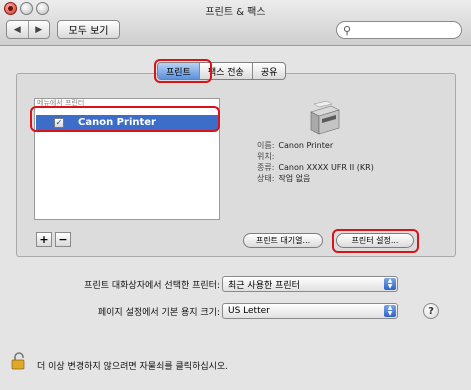  Describe the element at coordinates (235, 12) in the screenshot. I see `window-title: 프린트 & 팩스` at that location.